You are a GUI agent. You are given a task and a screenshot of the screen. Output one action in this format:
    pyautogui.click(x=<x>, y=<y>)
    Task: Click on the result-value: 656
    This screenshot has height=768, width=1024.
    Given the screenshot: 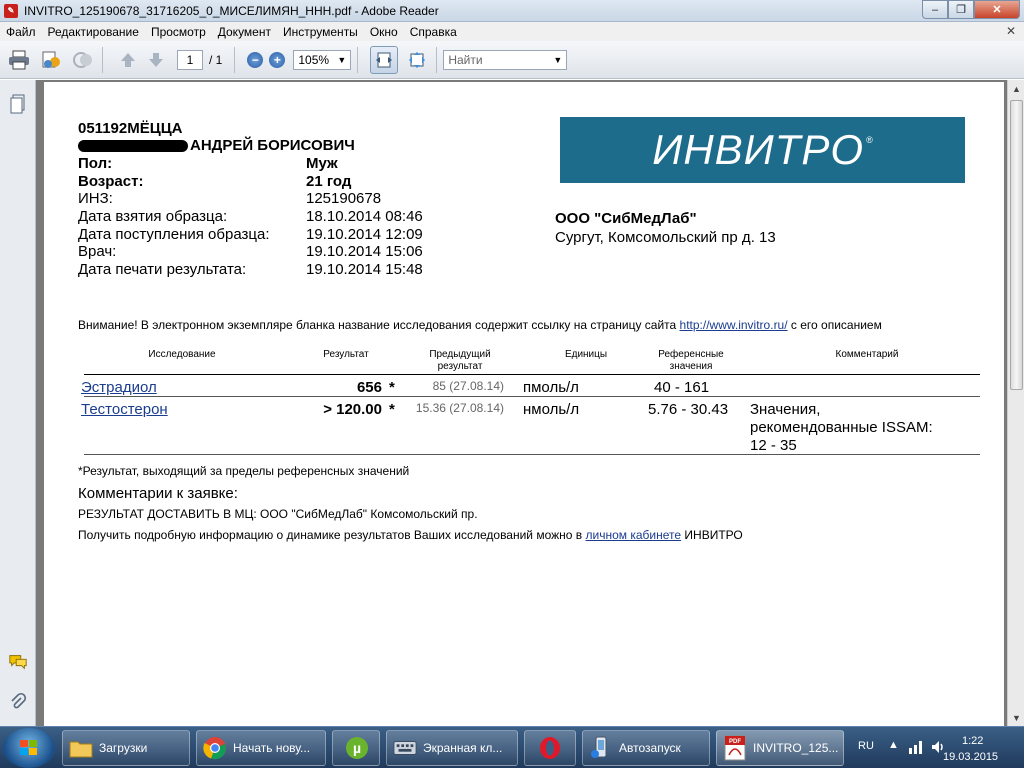 What is the action you would take?
    pyautogui.click(x=369, y=387)
    